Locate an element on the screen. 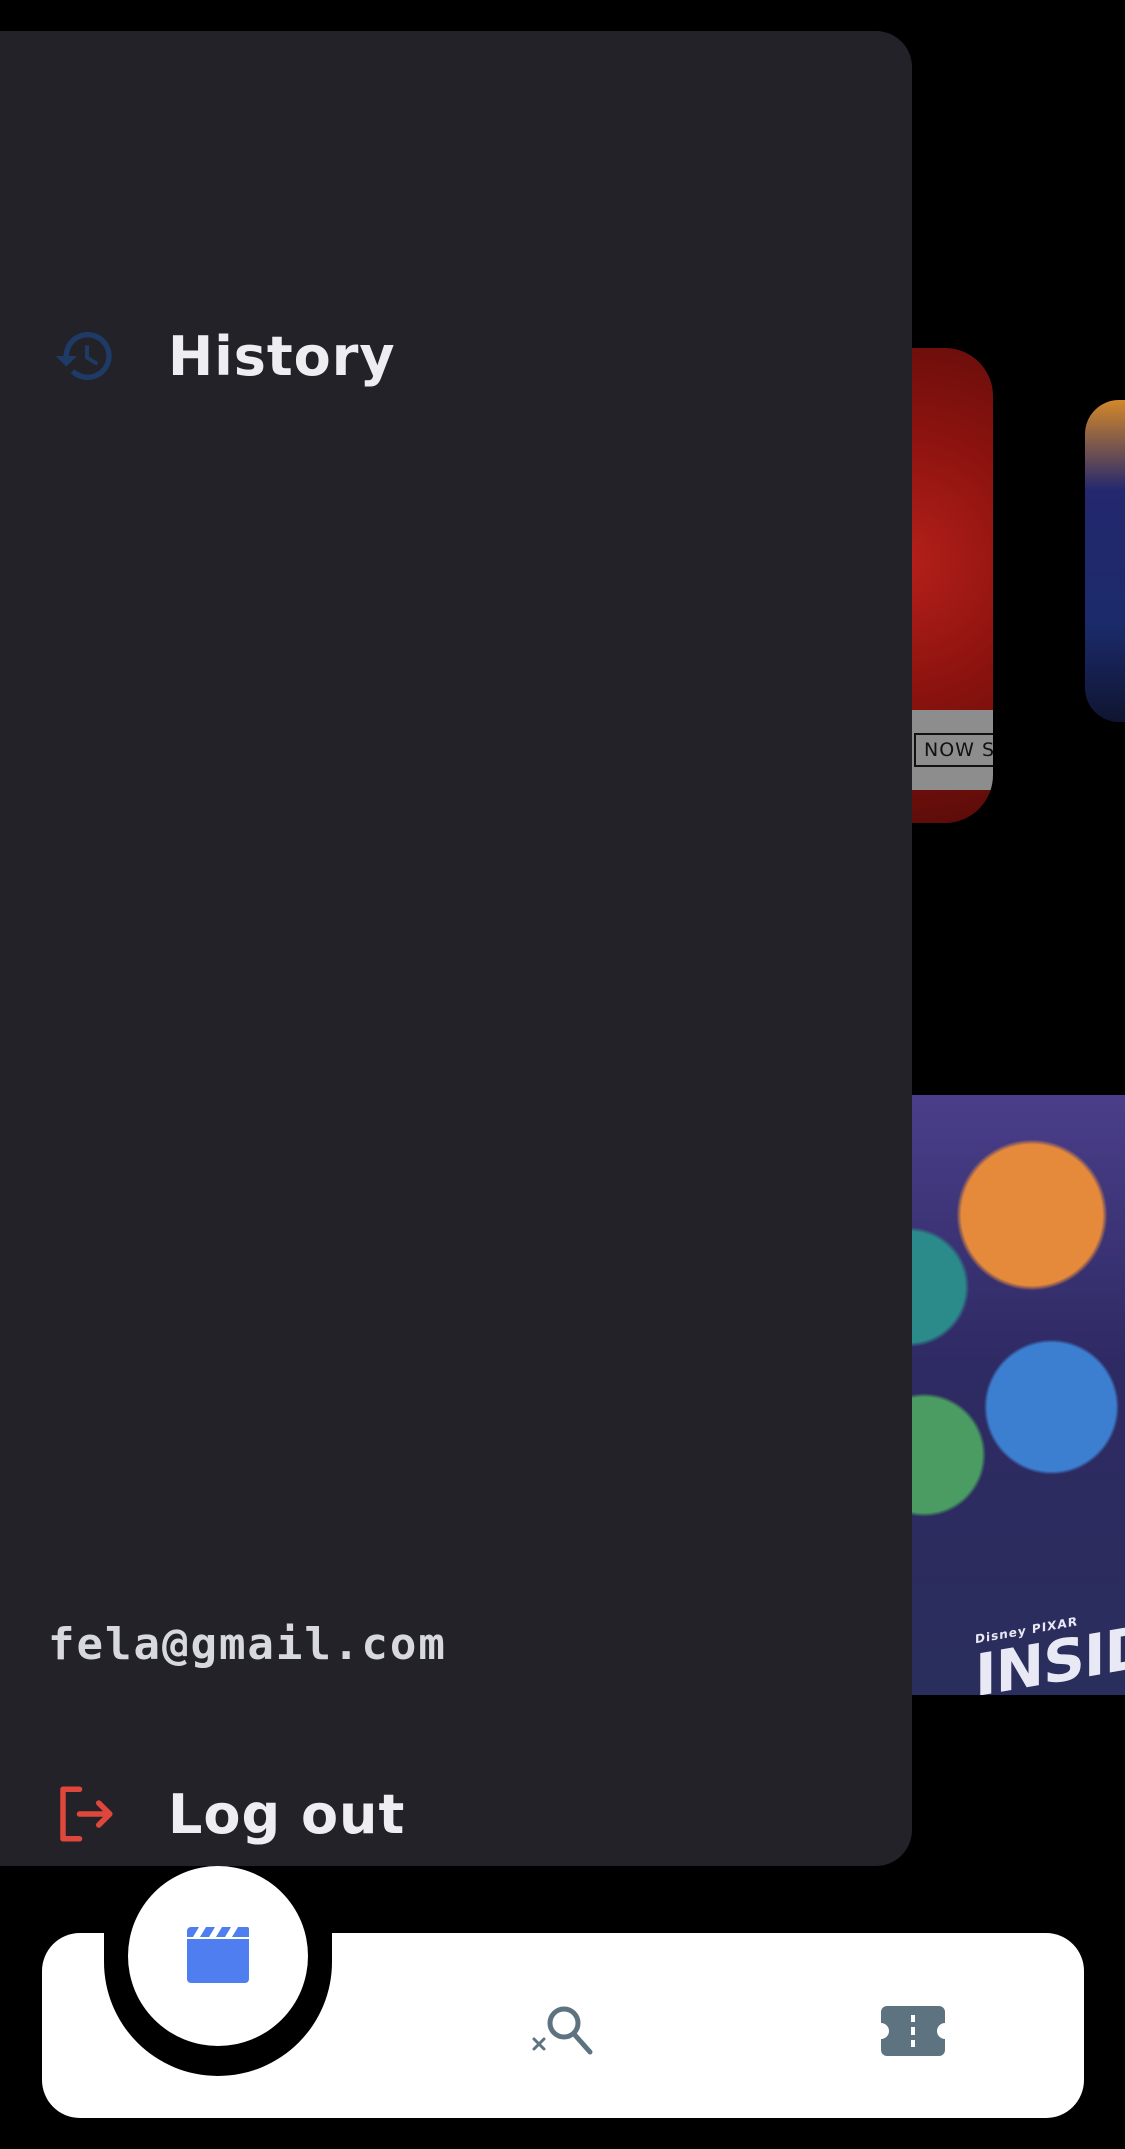  drawer-item-history: History is located at coordinates (224, 356).